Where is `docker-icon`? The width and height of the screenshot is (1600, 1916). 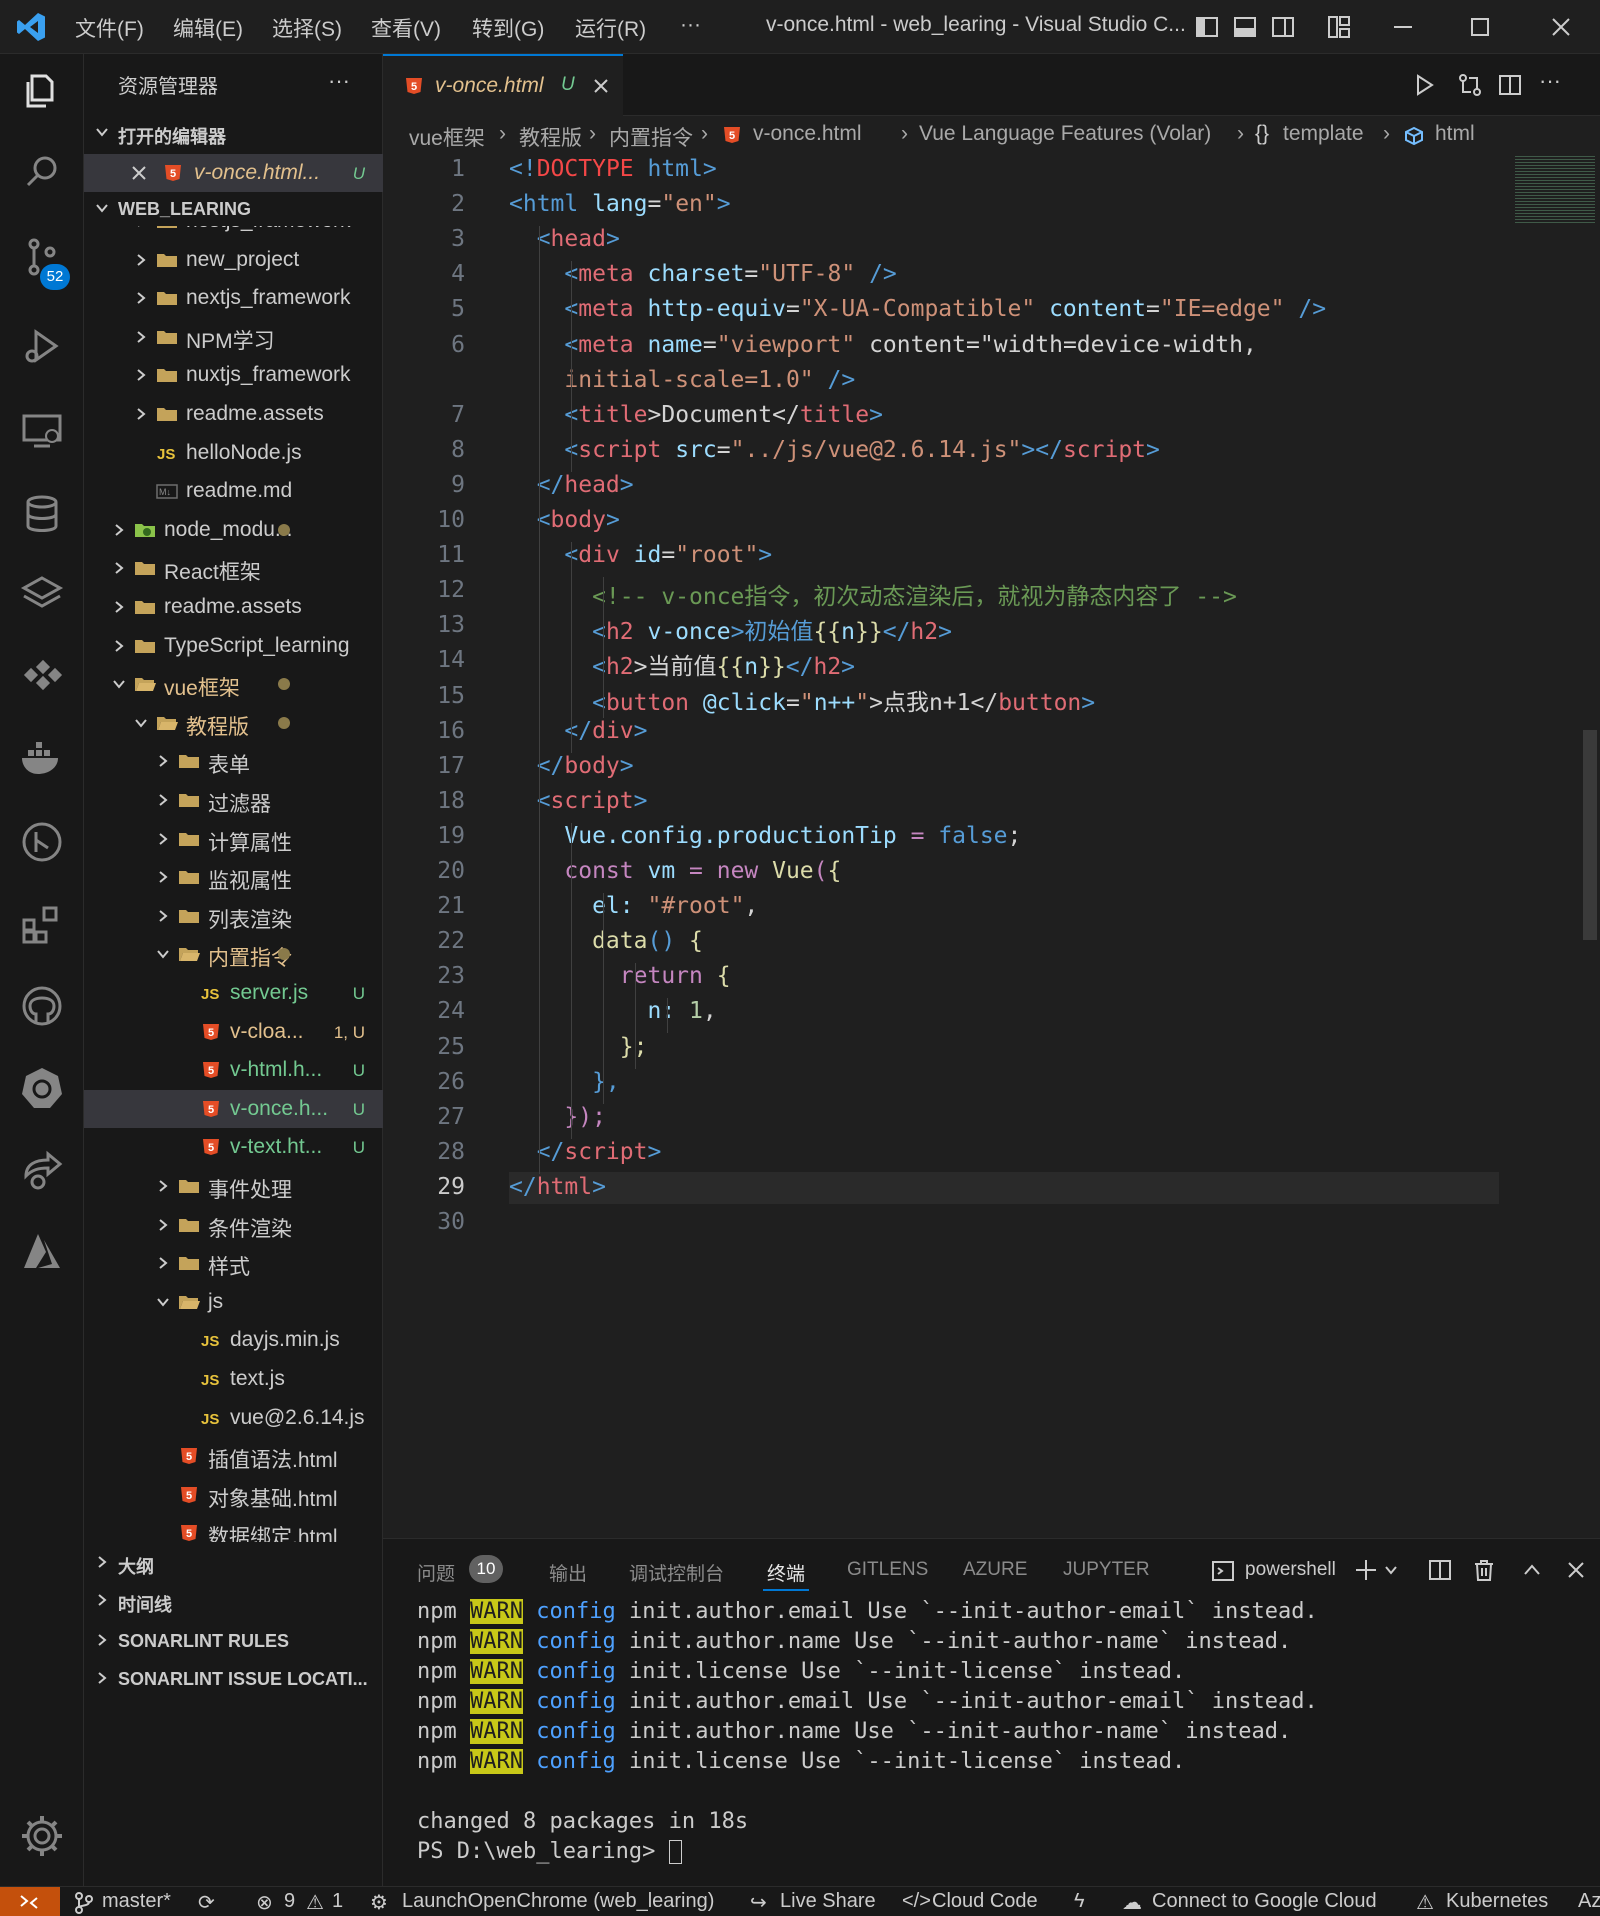
docker-icon is located at coordinates (42, 758).